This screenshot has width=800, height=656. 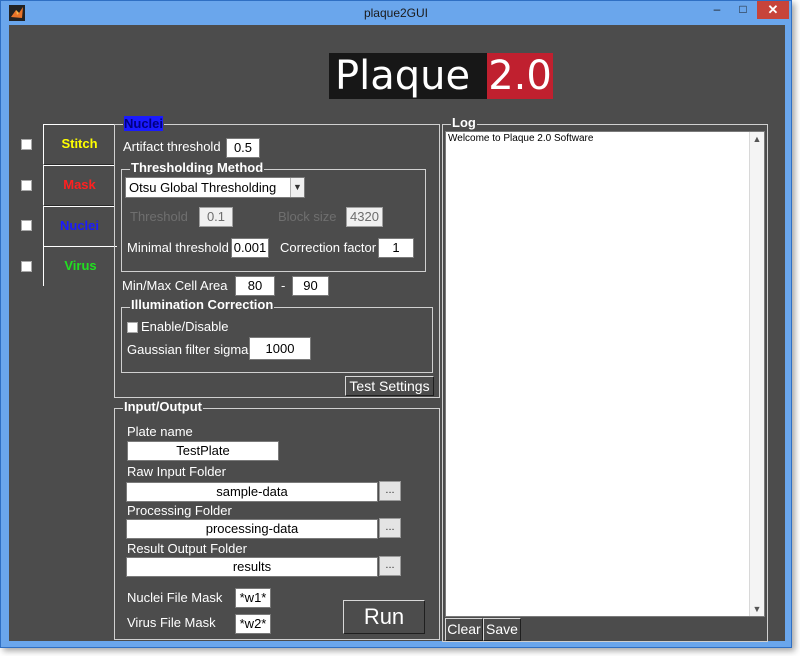 What do you see at coordinates (175, 597) in the screenshot?
I see `nuclei-file-mask-label: Nuclei File Mask` at bounding box center [175, 597].